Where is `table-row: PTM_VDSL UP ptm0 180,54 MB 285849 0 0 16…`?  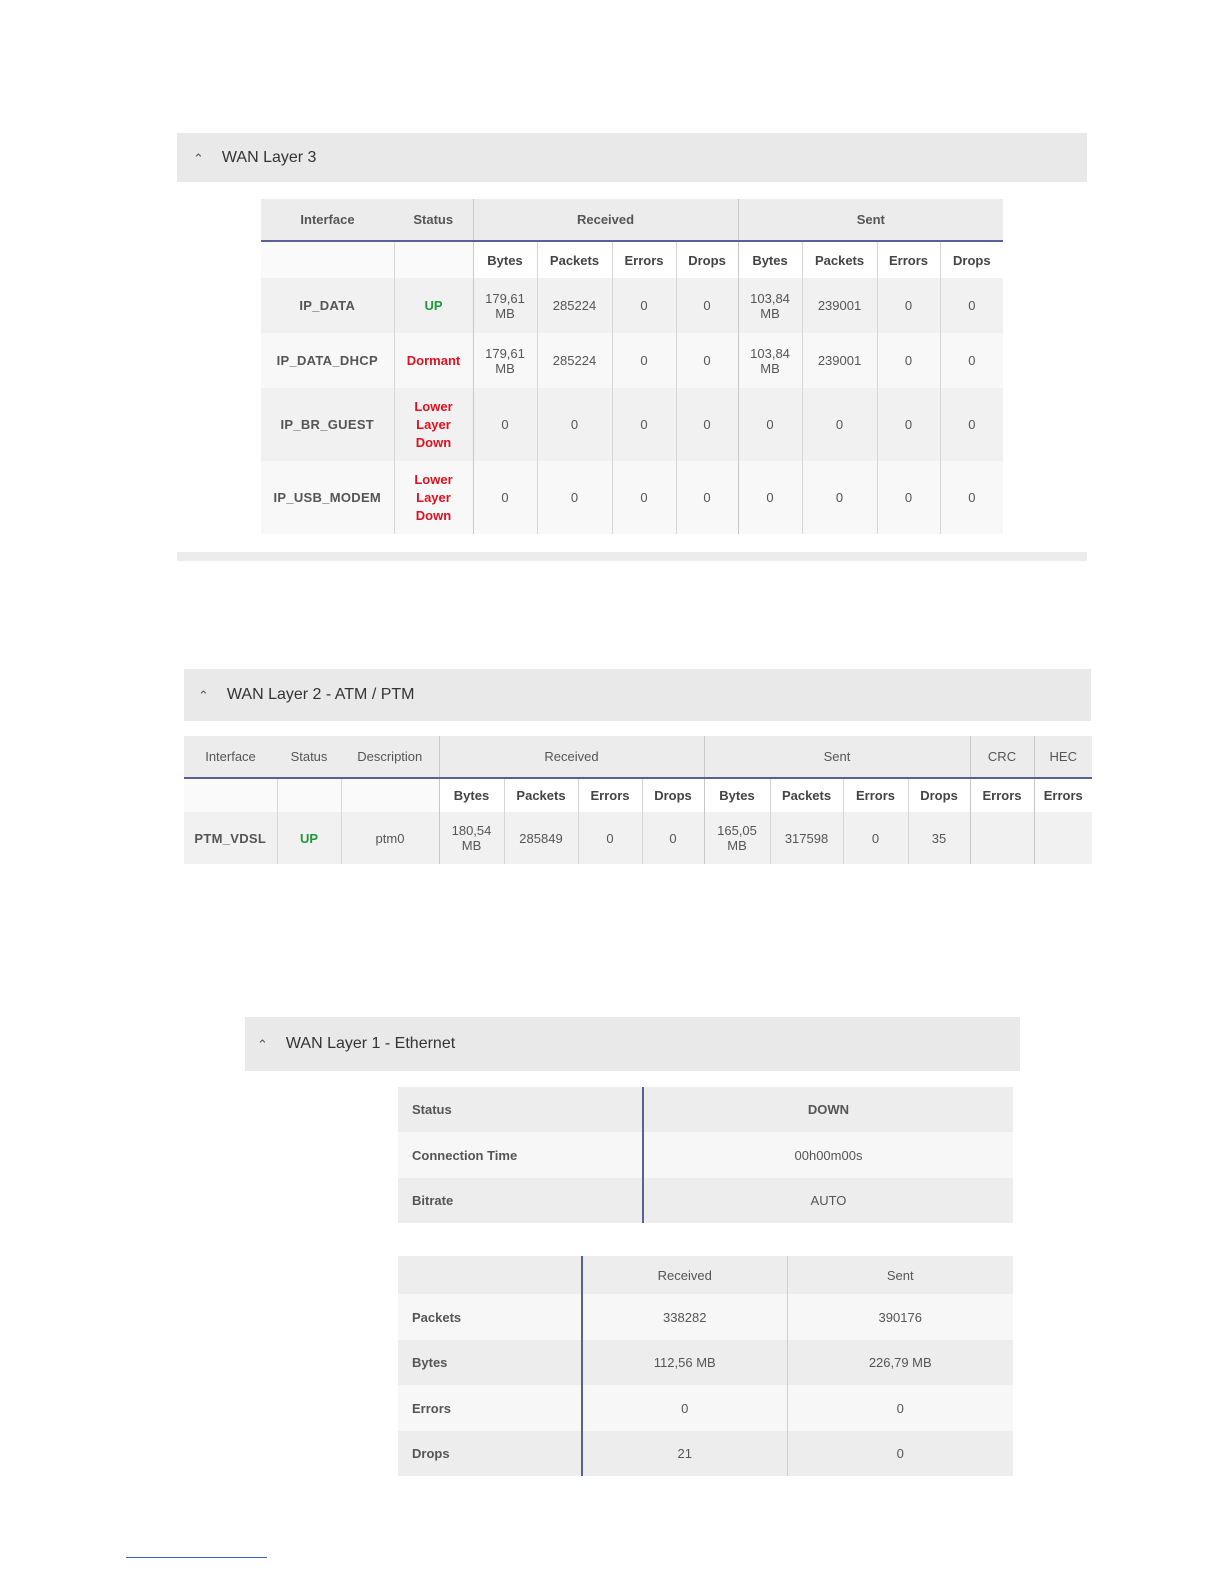 table-row: PTM_VDSL UP ptm0 180,54 MB 285849 0 0 16… is located at coordinates (638, 838).